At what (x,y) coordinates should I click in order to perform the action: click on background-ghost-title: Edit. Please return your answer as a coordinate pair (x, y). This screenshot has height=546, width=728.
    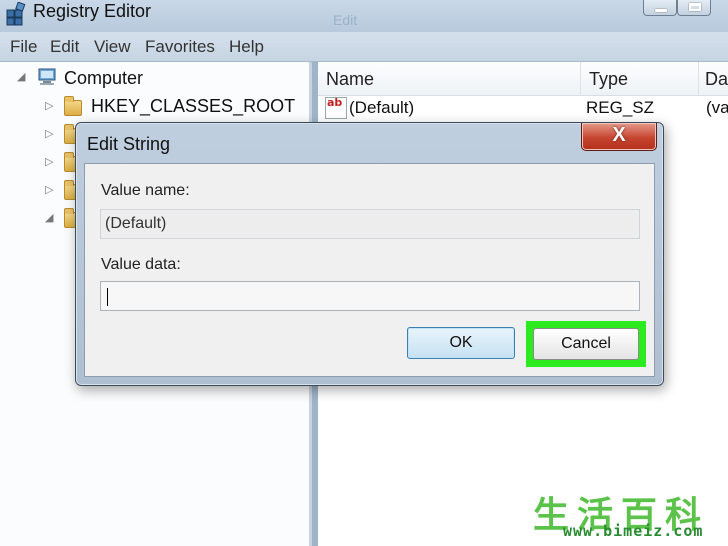
    Looking at the image, I should click on (345, 20).